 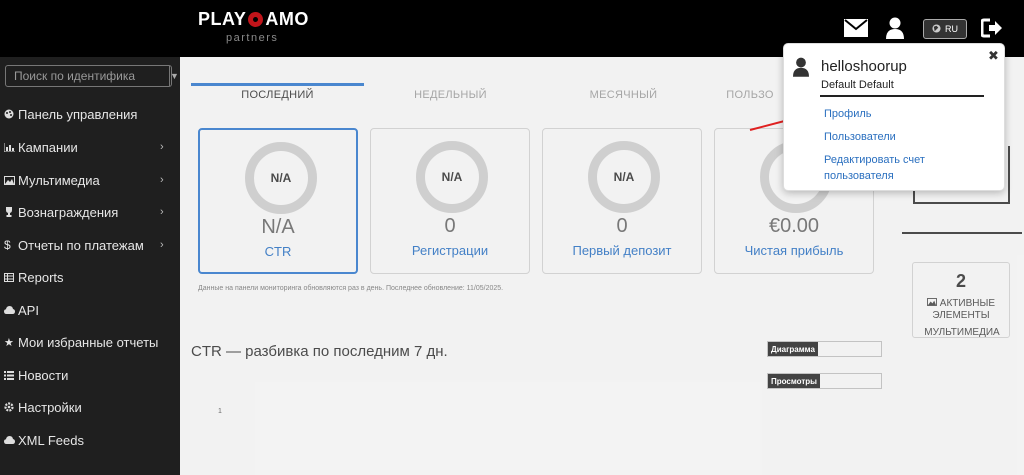 I want to click on logo-text-right: AMO, so click(x=287, y=19).